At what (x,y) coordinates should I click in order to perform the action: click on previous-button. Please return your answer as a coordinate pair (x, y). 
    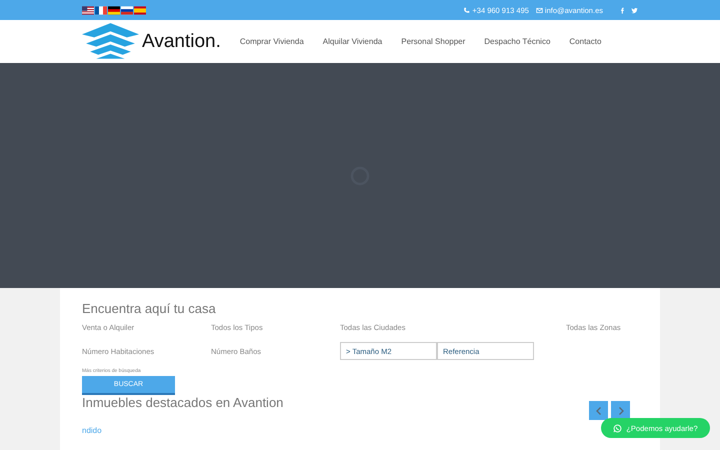
    Looking at the image, I should click on (598, 410).